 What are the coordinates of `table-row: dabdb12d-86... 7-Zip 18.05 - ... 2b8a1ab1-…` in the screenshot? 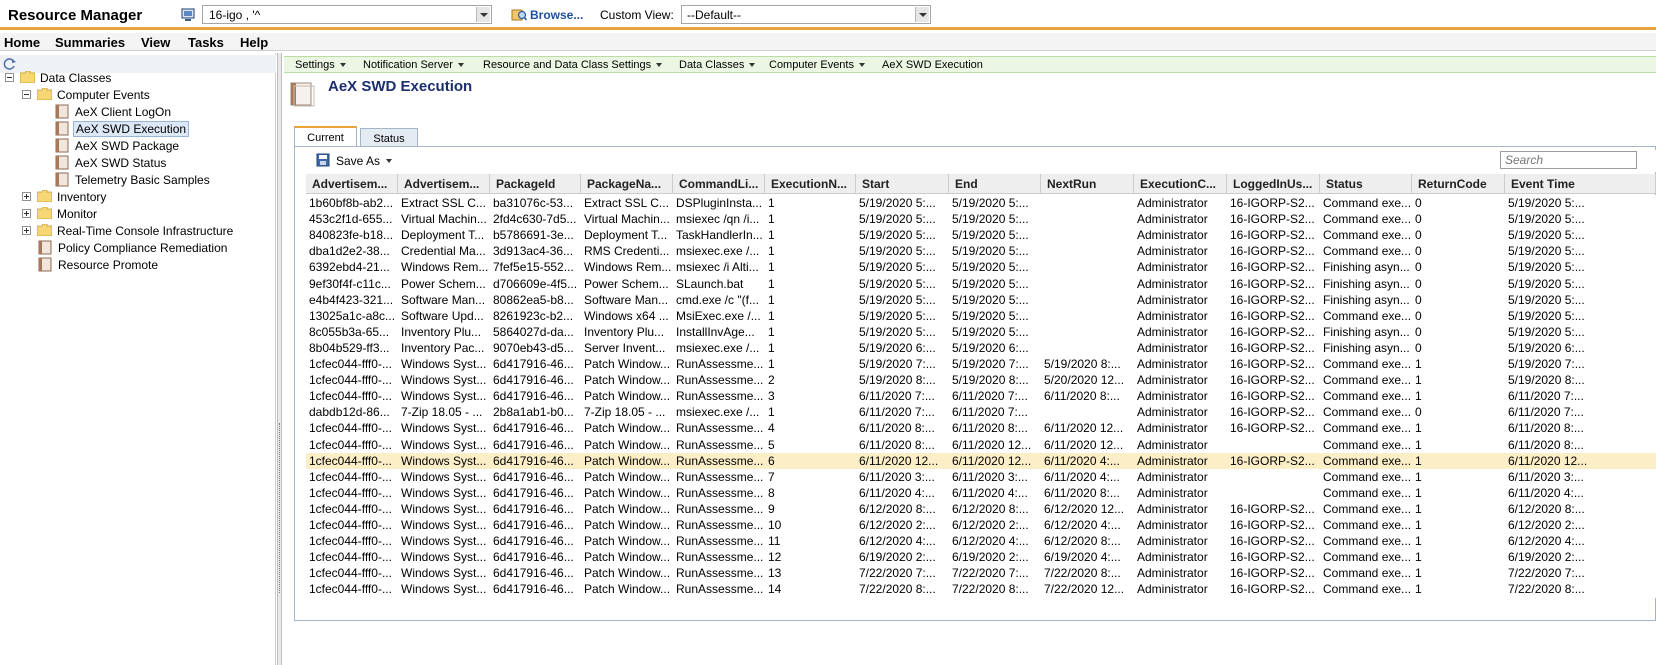 It's located at (981, 413).